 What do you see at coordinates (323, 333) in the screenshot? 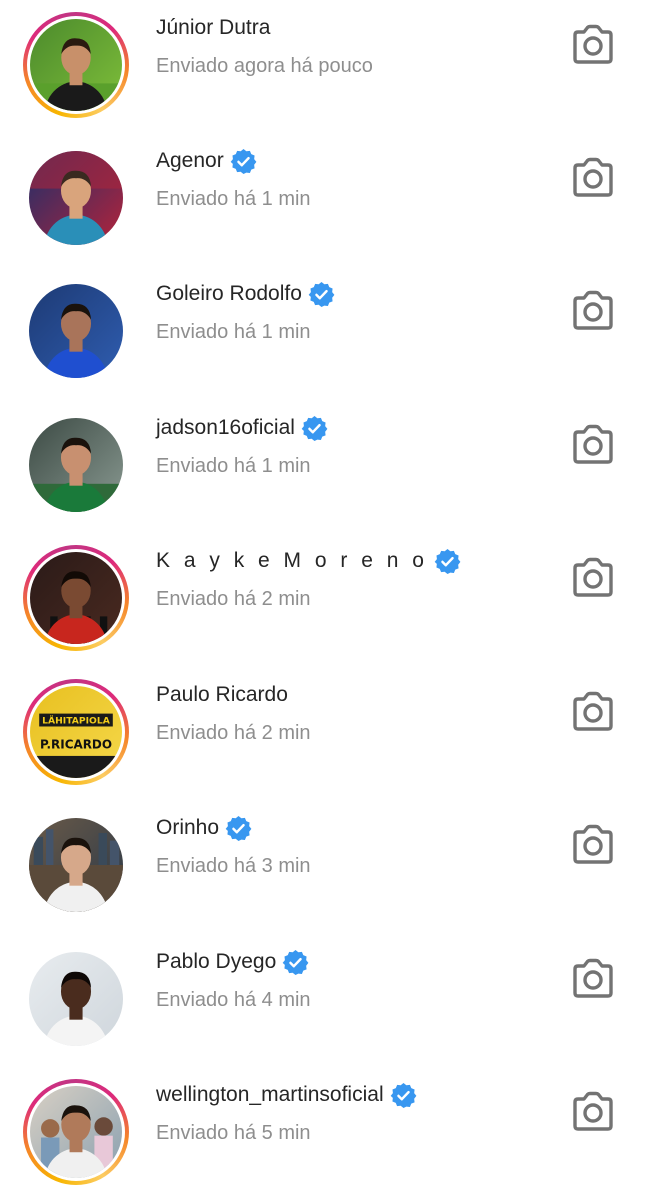
I see `conversation-row: Goleiro Rodolfo Enviado há 1 min` at bounding box center [323, 333].